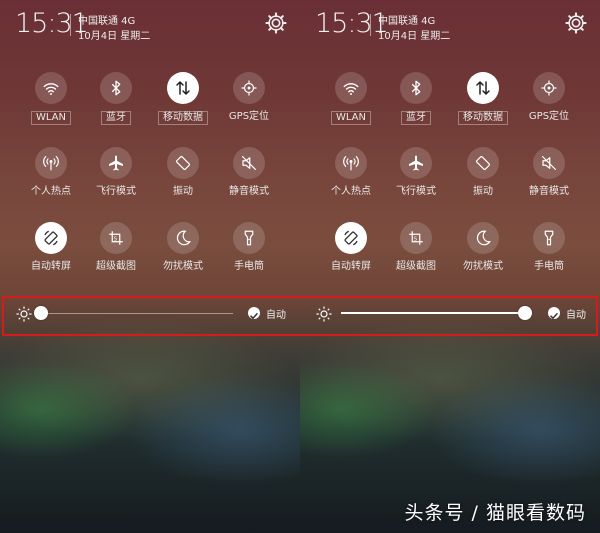 The image size is (600, 533). What do you see at coordinates (433, 313) in the screenshot?
I see `brightness-fill` at bounding box center [433, 313].